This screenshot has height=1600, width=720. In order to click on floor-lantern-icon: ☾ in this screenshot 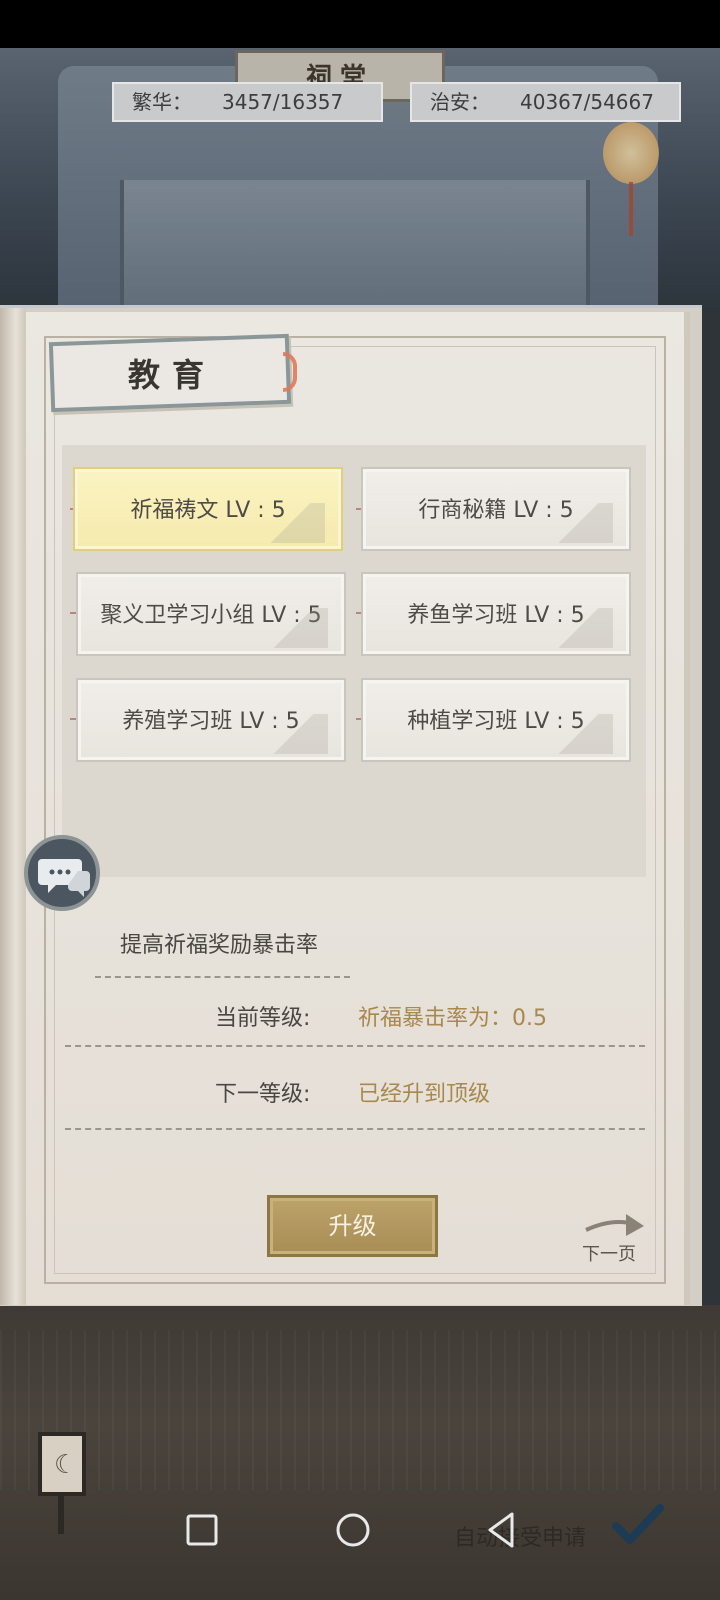, I will do `click(62, 1464)`.